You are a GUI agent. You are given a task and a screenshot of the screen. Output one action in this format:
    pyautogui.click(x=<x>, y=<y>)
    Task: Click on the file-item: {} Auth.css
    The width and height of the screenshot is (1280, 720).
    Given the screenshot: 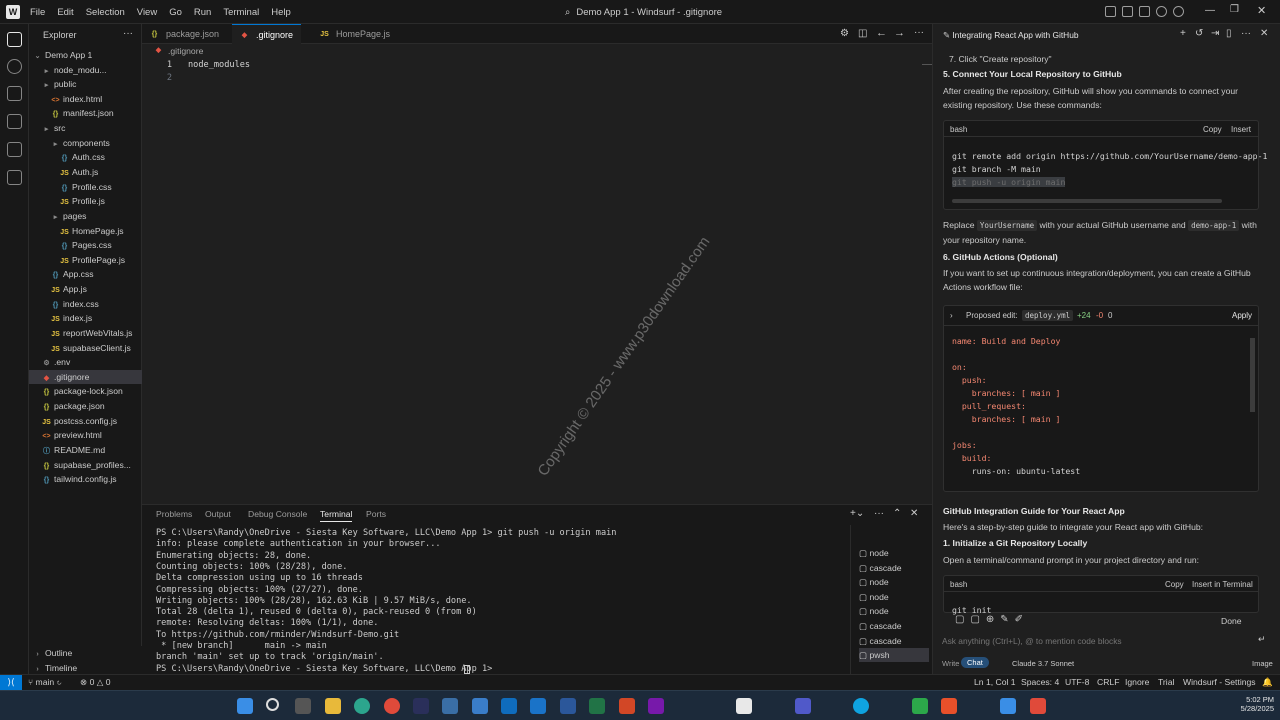 What is the action you would take?
    pyautogui.click(x=85, y=157)
    